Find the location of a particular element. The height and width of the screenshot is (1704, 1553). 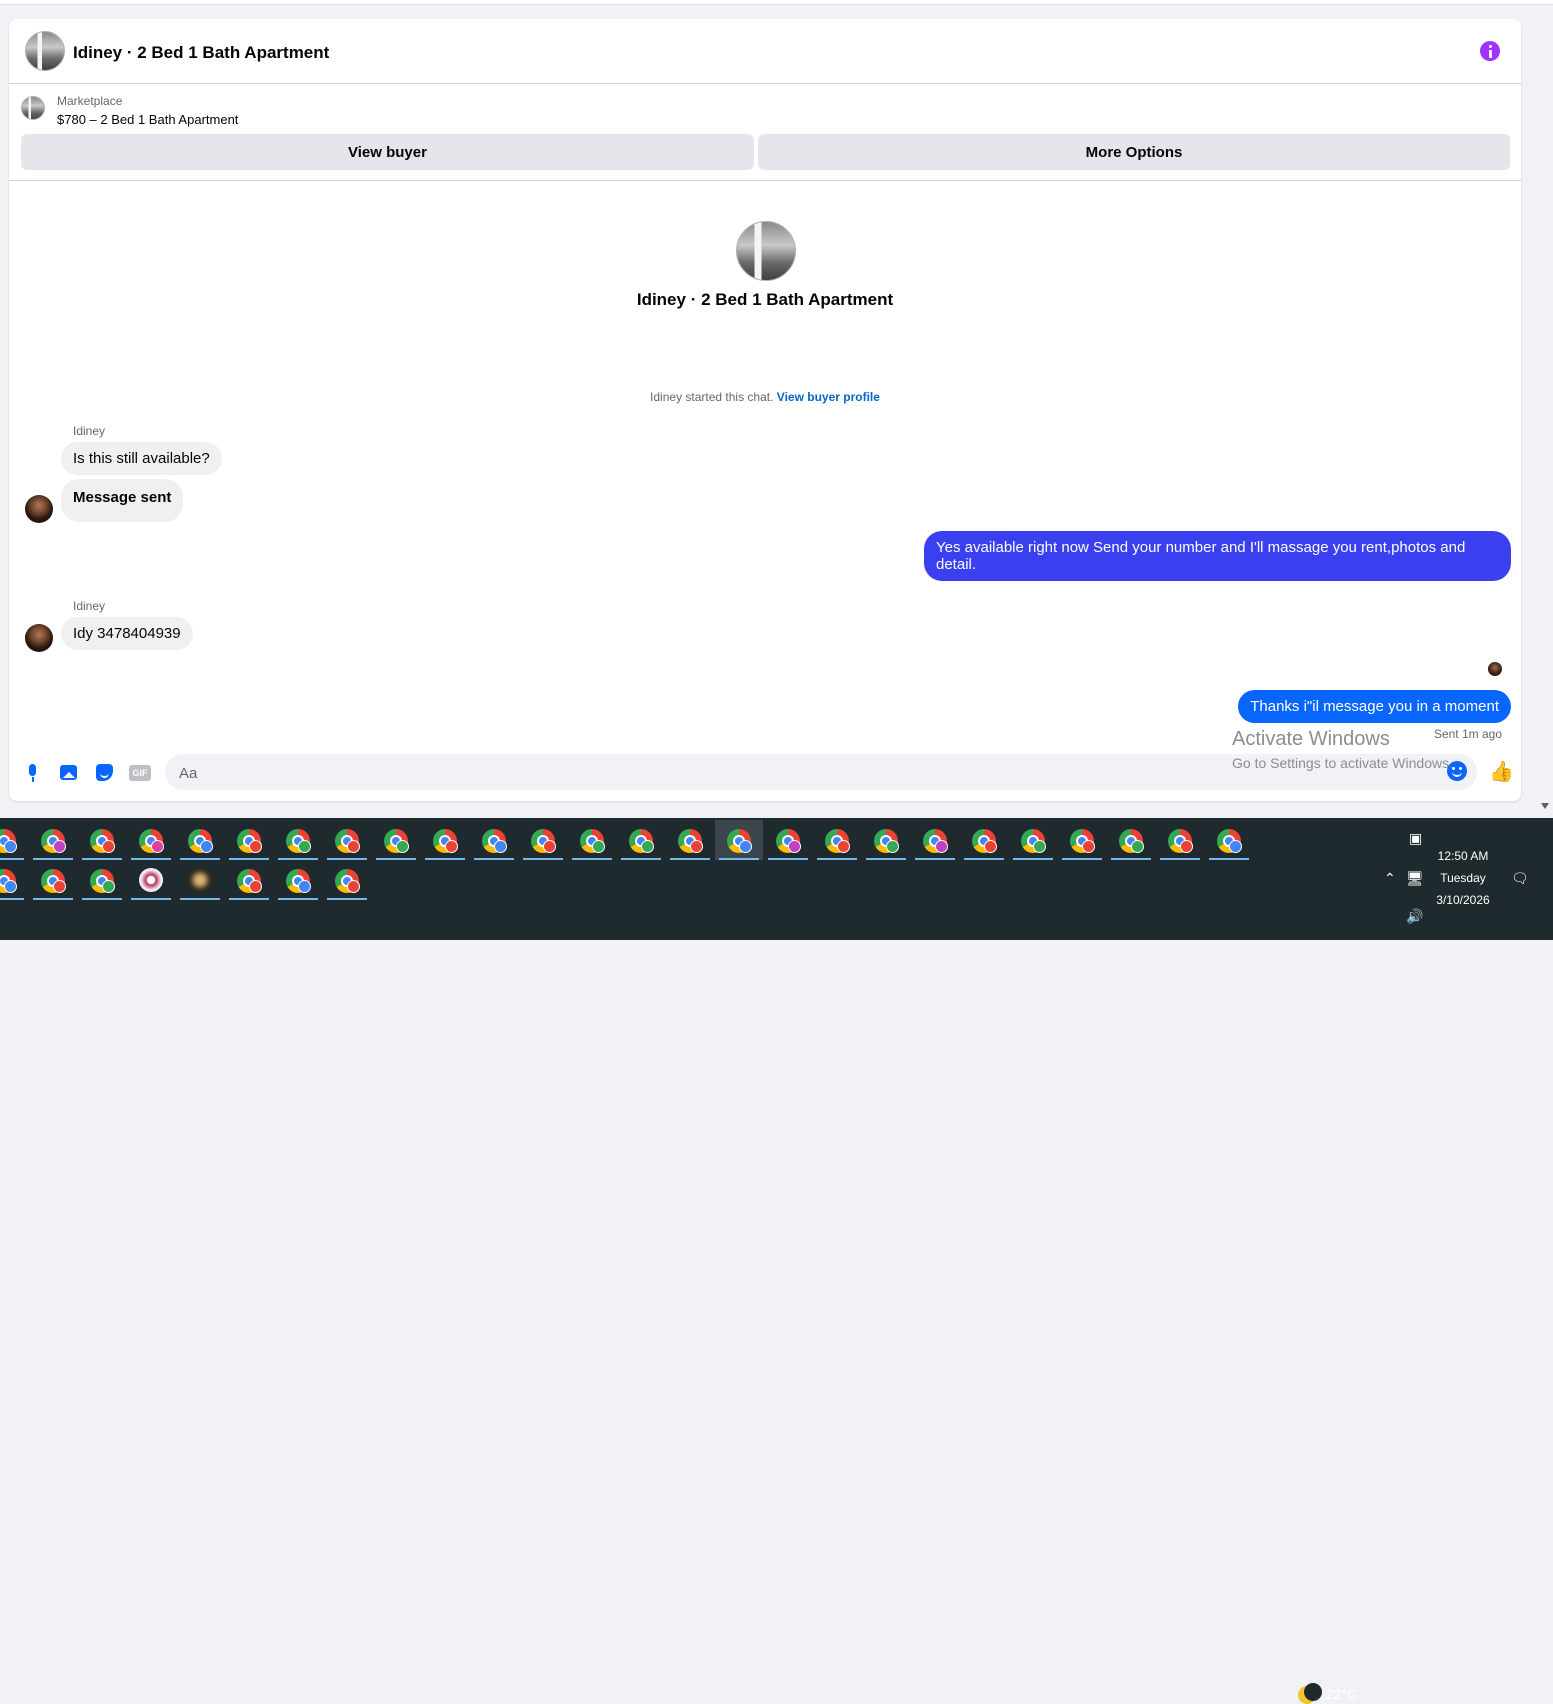

emoji-icon is located at coordinates (1457, 771).